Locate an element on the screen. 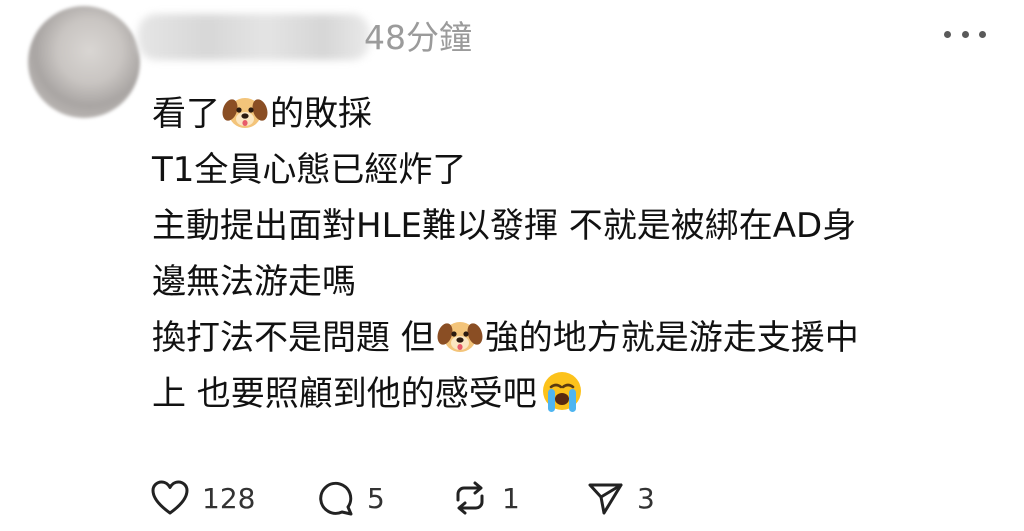 This screenshot has width=1024, height=531. post-text: 上 也要照顧到他的感受吧 is located at coordinates (344, 394).